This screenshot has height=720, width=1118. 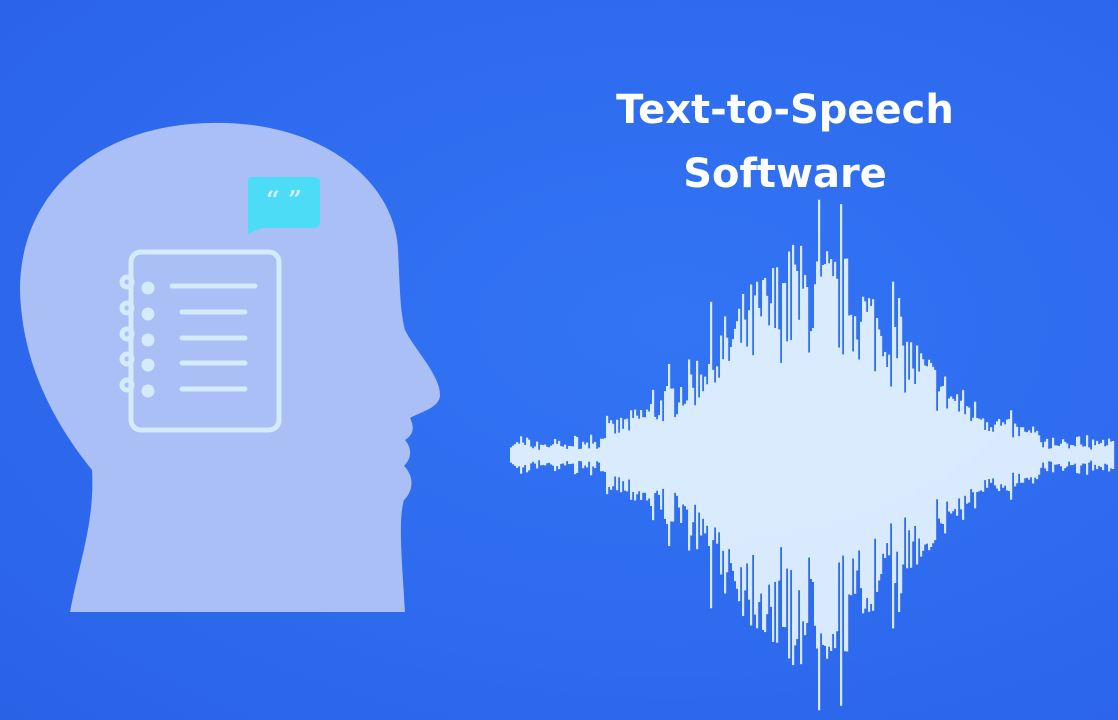 I want to click on page-title: Text-to-Speech Software, so click(x=785, y=142).